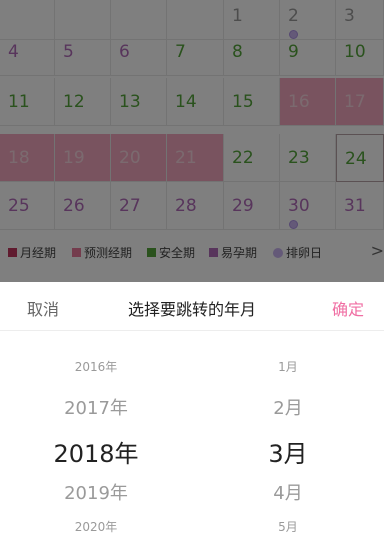  Describe the element at coordinates (96, 492) in the screenshot. I see `year-option: 2019年` at that location.